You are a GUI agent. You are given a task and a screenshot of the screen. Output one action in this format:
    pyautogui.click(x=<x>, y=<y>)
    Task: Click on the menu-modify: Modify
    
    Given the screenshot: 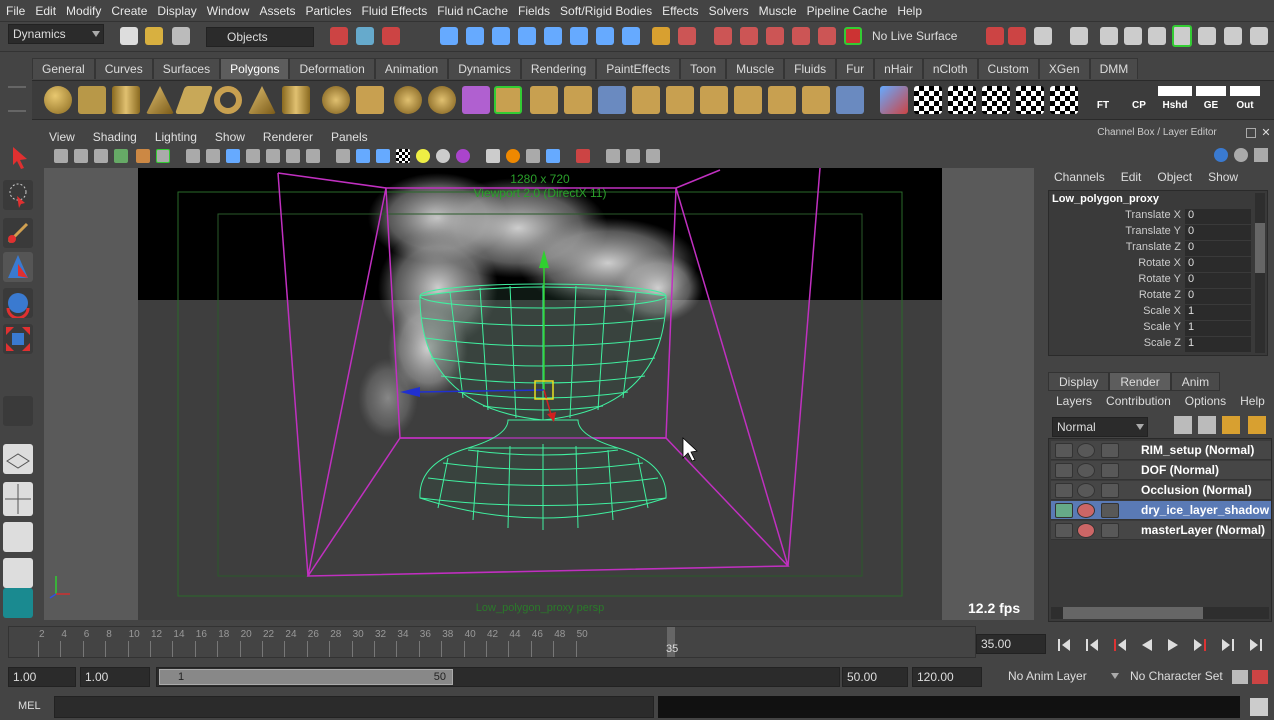 What is the action you would take?
    pyautogui.click(x=83, y=11)
    